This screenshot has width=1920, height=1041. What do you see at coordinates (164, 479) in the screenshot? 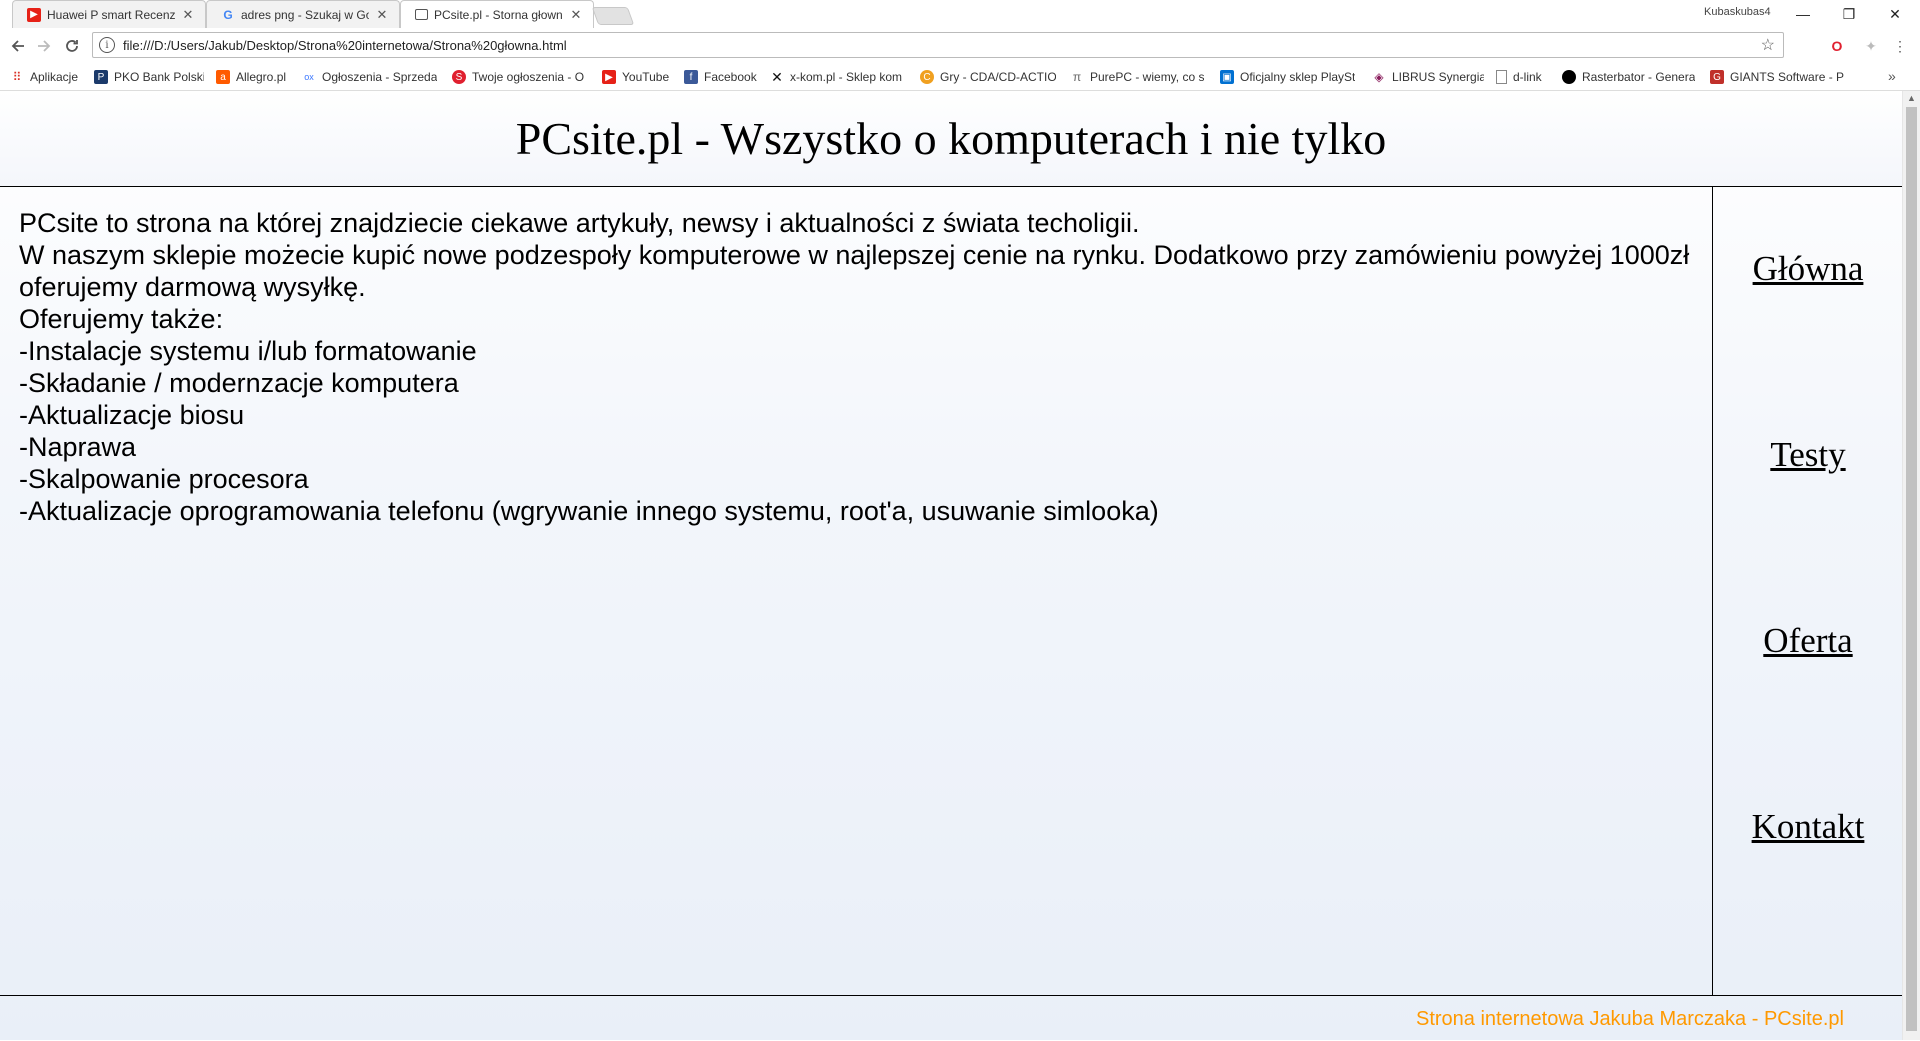
I see `content-line: -Skalpowanie procesora` at bounding box center [164, 479].